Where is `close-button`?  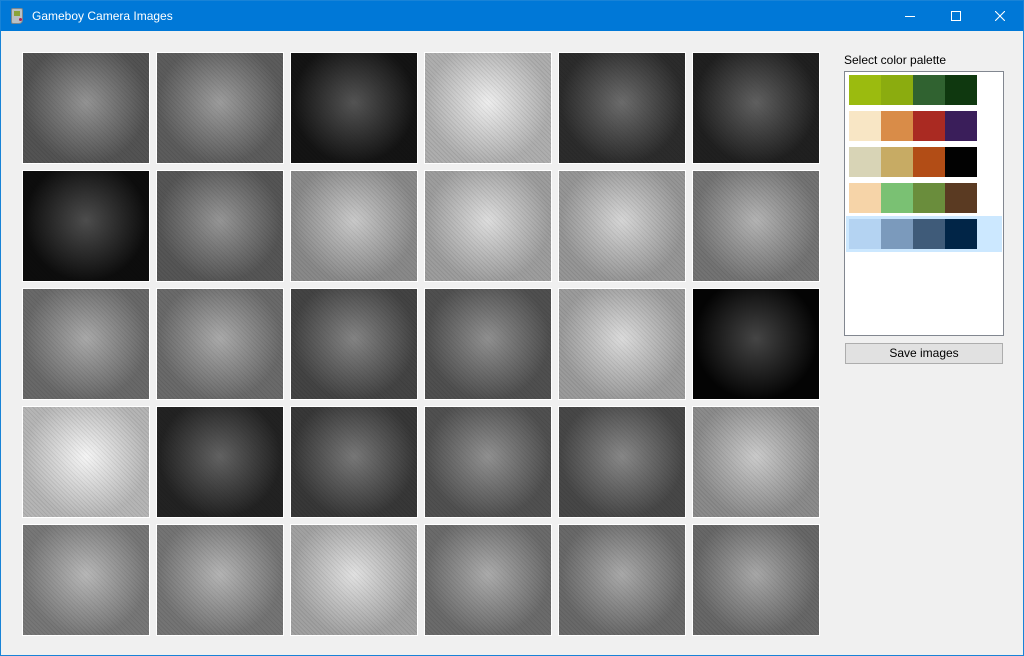 close-button is located at coordinates (1000, 16).